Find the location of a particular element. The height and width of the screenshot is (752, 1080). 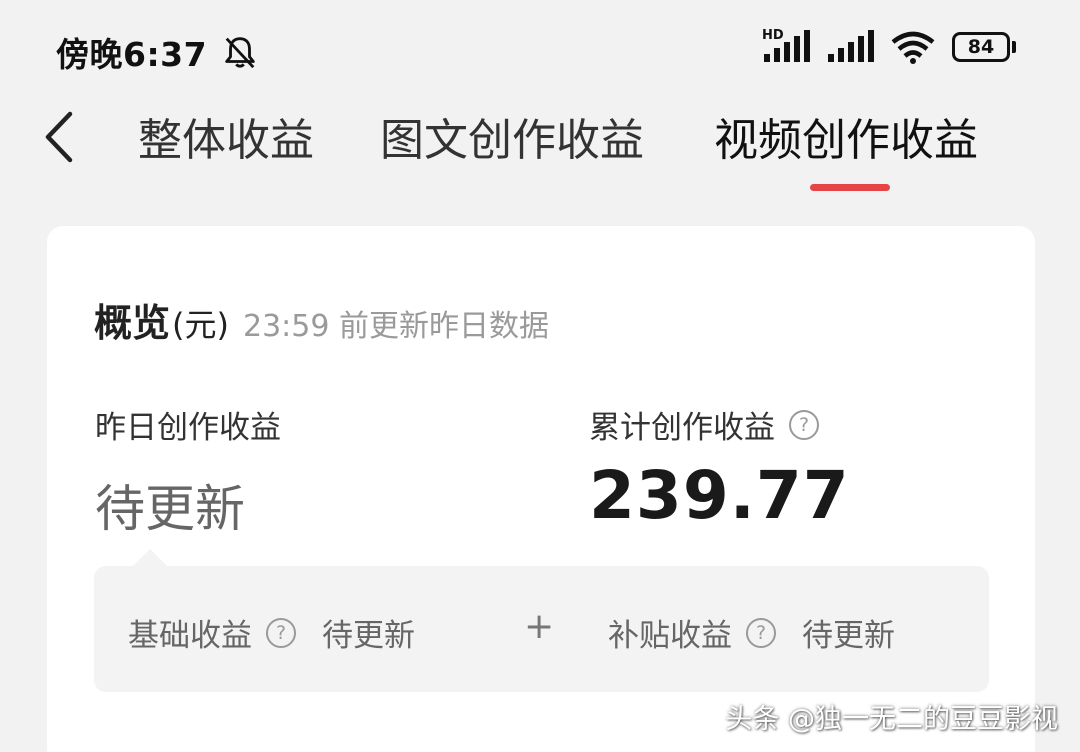

base-income: 基础收益 ? 待更新 is located at coordinates (271, 632).